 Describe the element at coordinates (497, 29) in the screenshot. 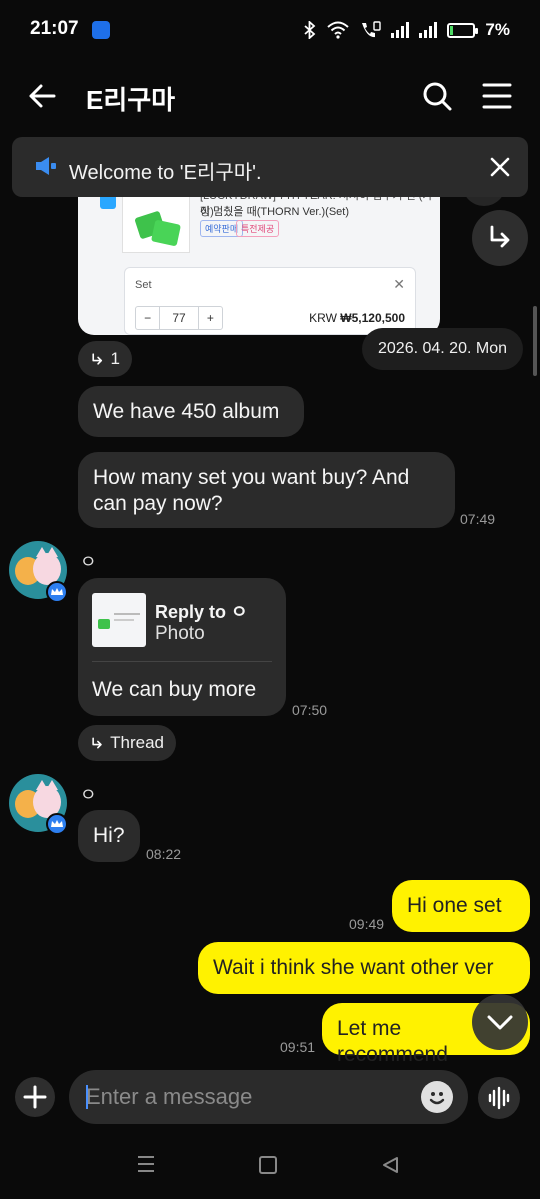

I see `battery-percent: 7%` at that location.